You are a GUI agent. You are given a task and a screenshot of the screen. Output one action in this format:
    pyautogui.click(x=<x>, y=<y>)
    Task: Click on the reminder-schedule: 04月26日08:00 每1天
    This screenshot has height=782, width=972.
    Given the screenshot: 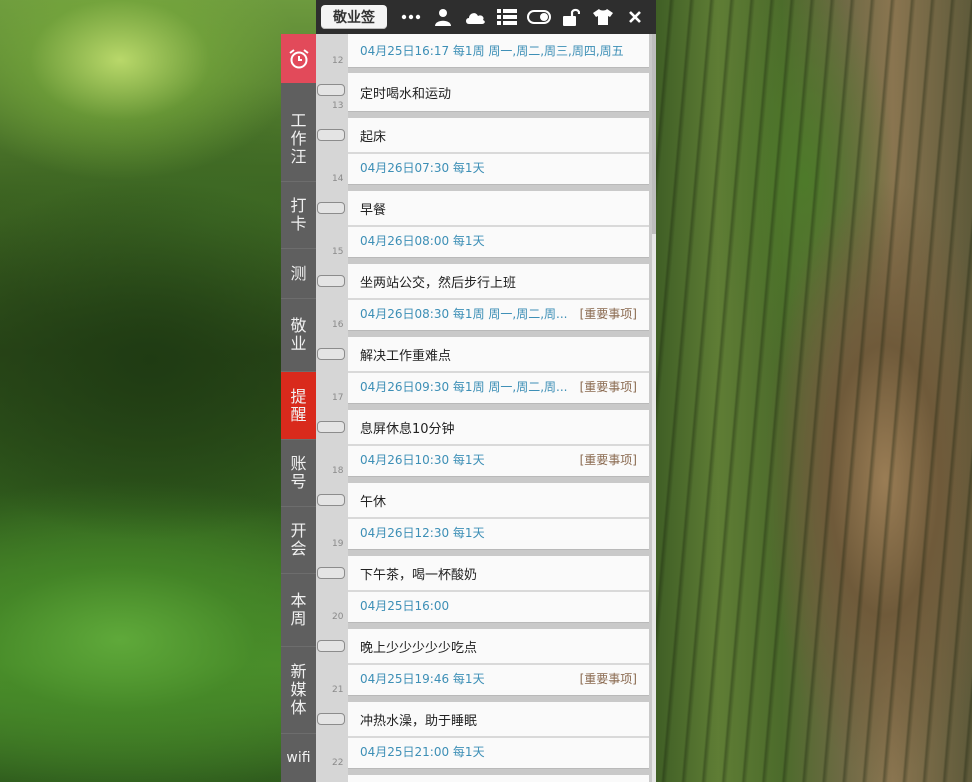 What is the action you would take?
    pyautogui.click(x=422, y=241)
    